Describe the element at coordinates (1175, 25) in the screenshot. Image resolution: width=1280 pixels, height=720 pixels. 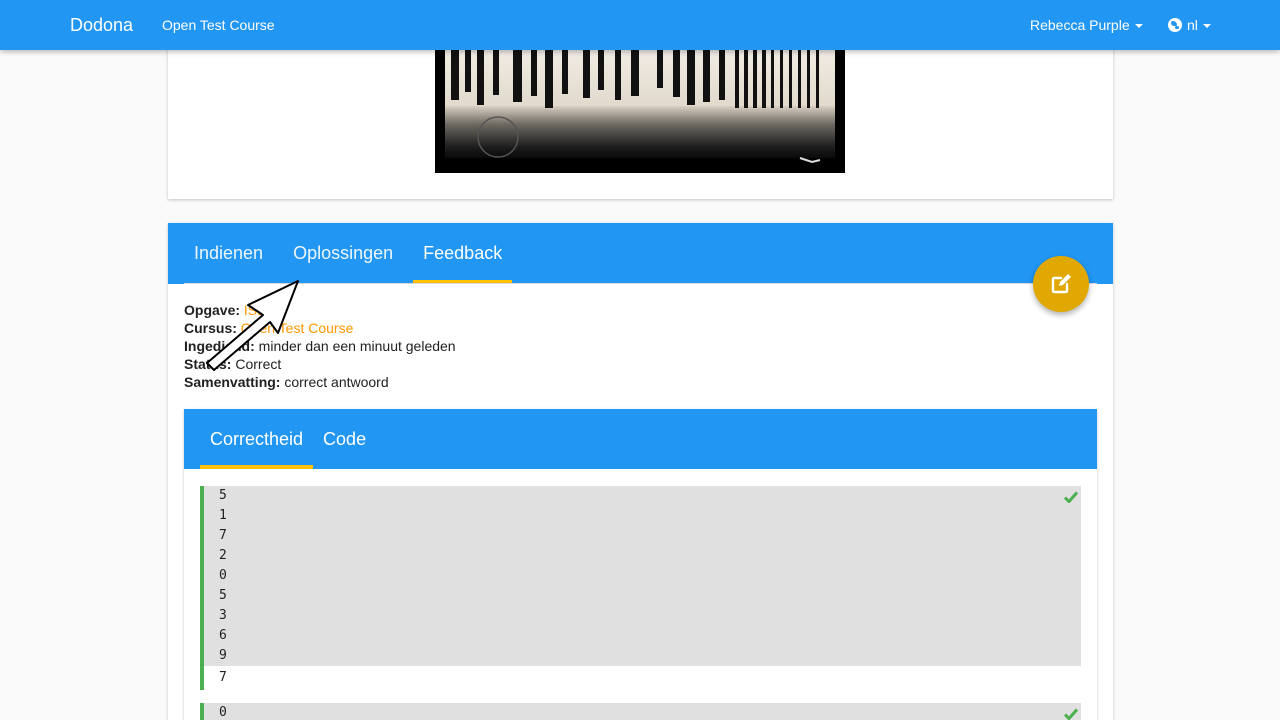
I see `globe-icon` at that location.